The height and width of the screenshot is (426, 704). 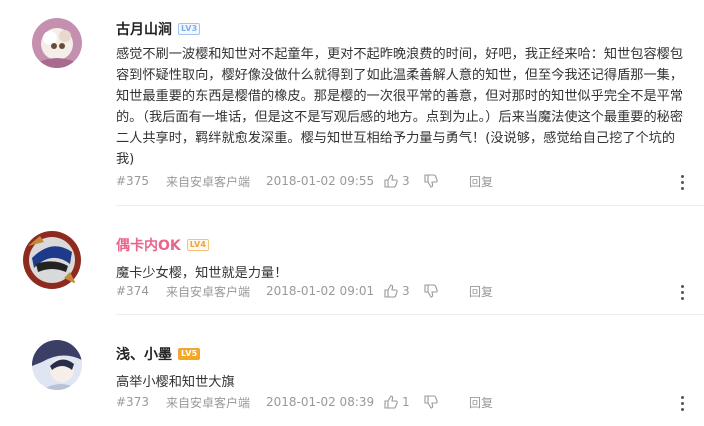 What do you see at coordinates (189, 29) in the screenshot?
I see `level-badge: LV3` at bounding box center [189, 29].